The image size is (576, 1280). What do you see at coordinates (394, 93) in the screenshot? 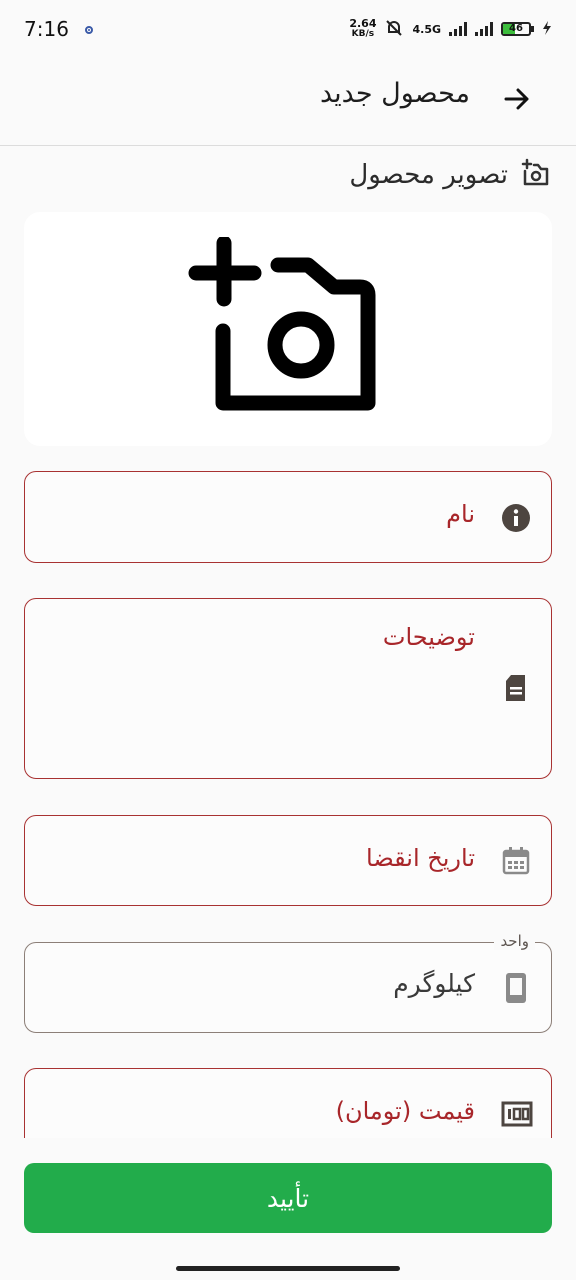
I see `page-title: محصول جدید` at bounding box center [394, 93].